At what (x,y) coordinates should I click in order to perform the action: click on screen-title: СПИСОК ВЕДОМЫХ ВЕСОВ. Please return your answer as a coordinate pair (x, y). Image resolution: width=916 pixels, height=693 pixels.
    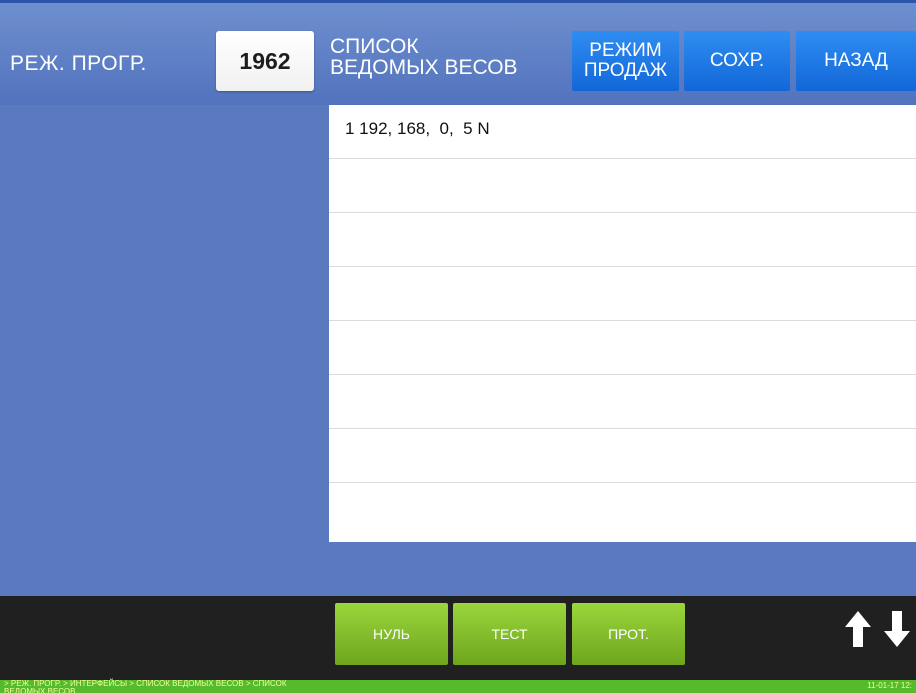
    Looking at the image, I should click on (424, 57).